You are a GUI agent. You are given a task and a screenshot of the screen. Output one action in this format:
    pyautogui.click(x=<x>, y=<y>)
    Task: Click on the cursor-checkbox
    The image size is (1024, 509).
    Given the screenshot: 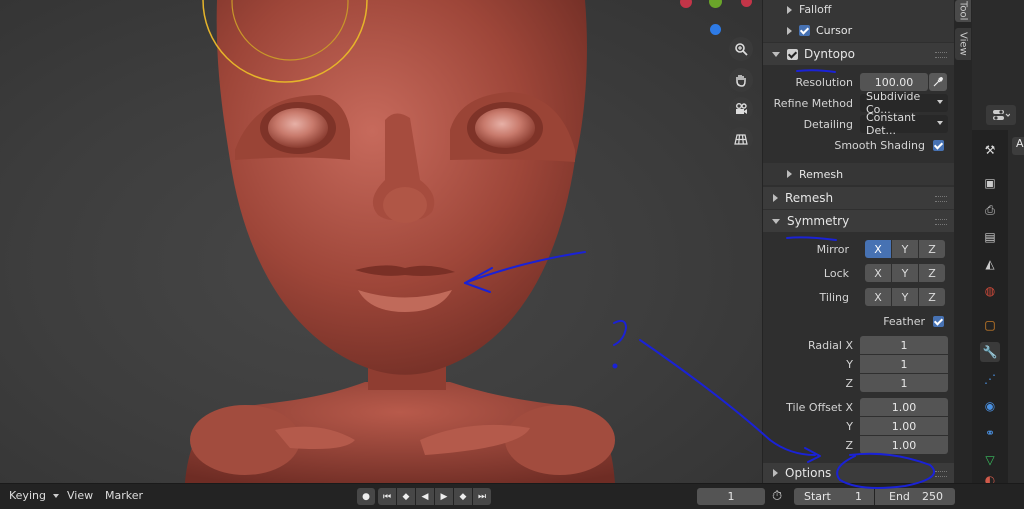 What is the action you would take?
    pyautogui.click(x=804, y=30)
    